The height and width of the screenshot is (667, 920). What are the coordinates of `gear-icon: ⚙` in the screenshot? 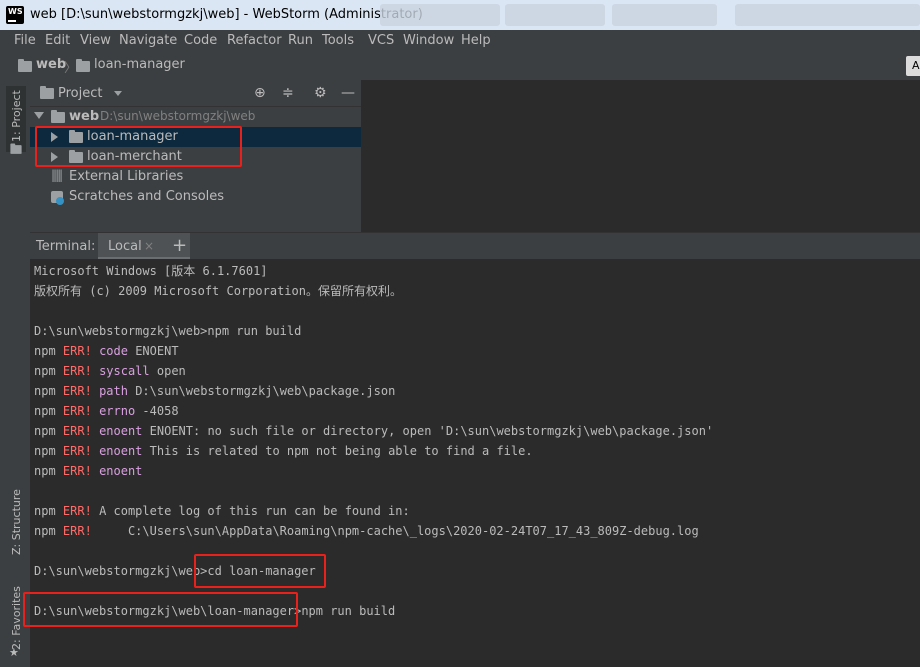 It's located at (320, 93).